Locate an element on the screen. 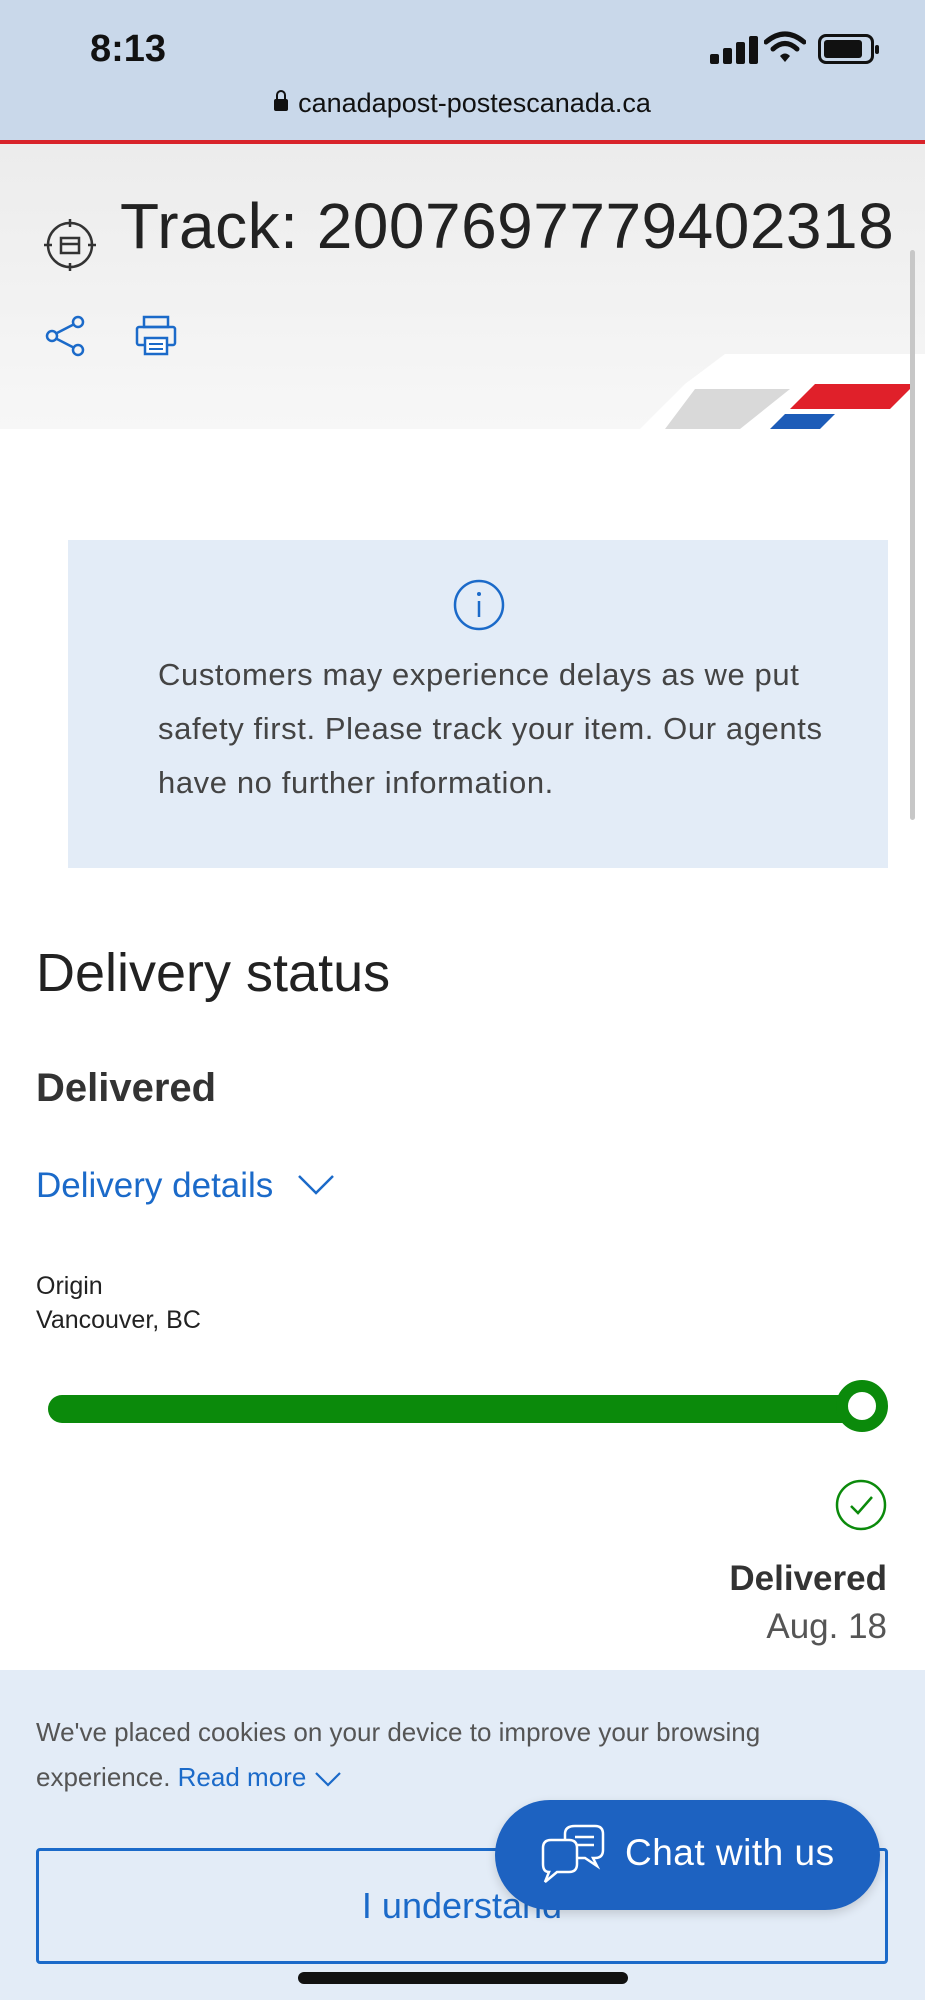 Image resolution: width=925 pixels, height=2000 pixels. delivery-status-value: Delivered is located at coordinates (126, 1088).